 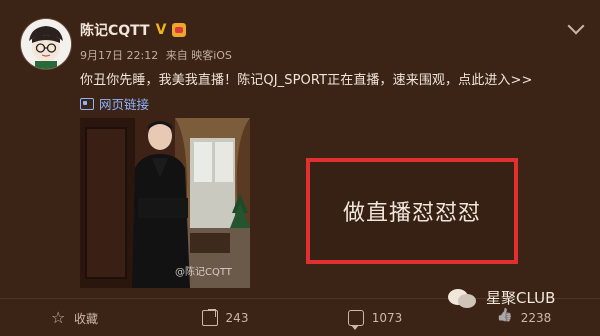 What do you see at coordinates (58, 317) in the screenshot?
I see `star-icon` at bounding box center [58, 317].